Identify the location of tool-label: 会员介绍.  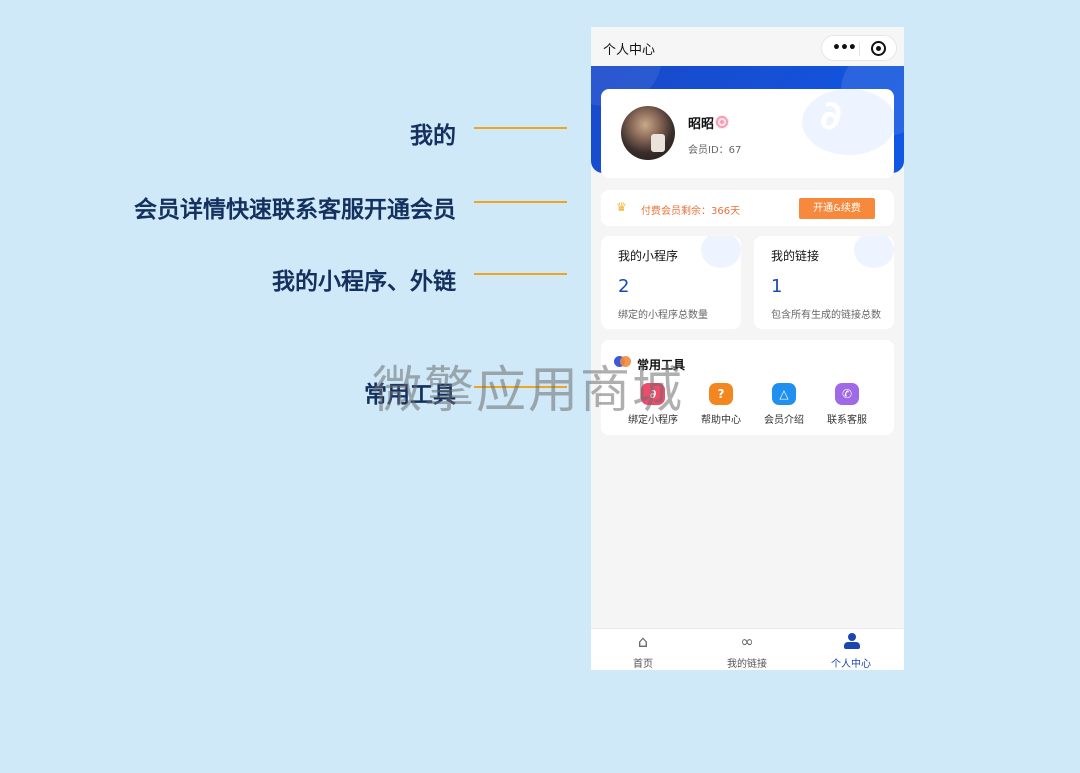
(784, 420).